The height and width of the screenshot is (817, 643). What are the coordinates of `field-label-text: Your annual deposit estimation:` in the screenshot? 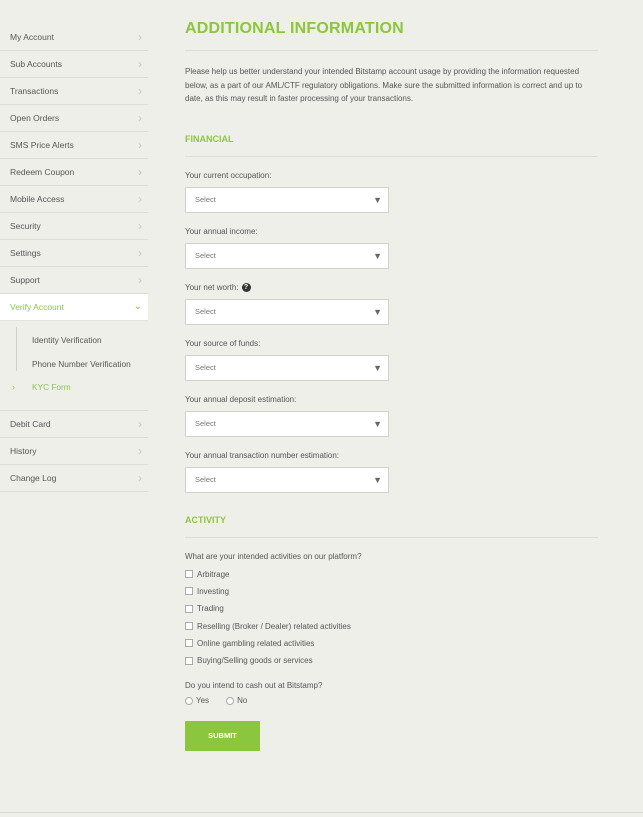 It's located at (241, 399).